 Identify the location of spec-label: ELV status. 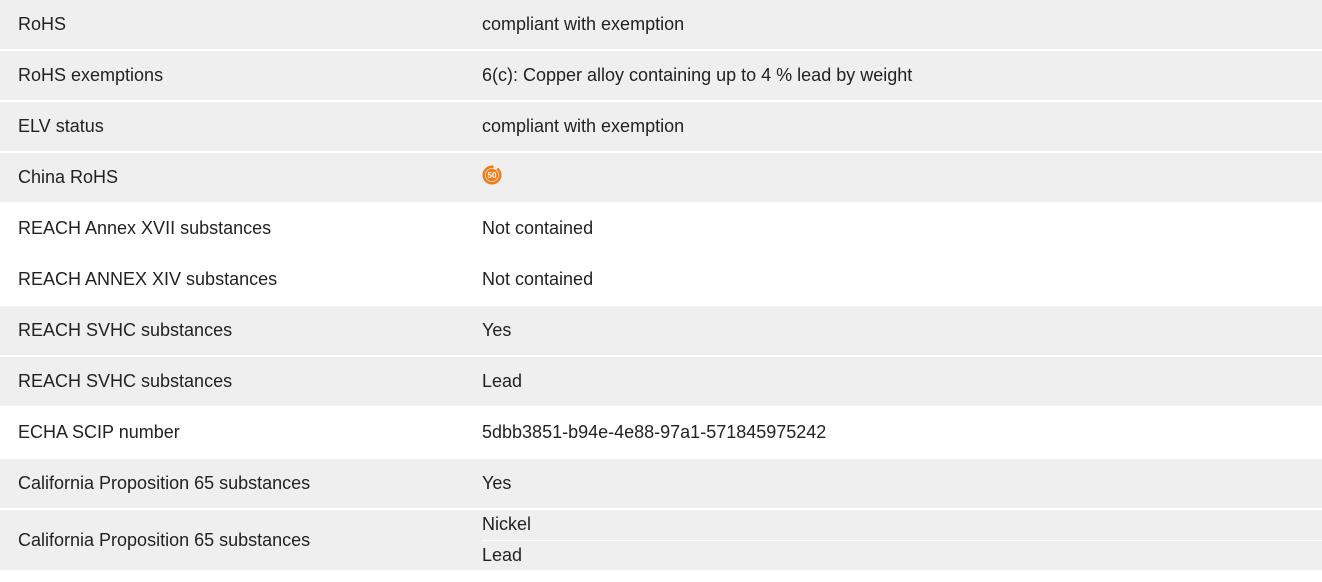
(61, 126).